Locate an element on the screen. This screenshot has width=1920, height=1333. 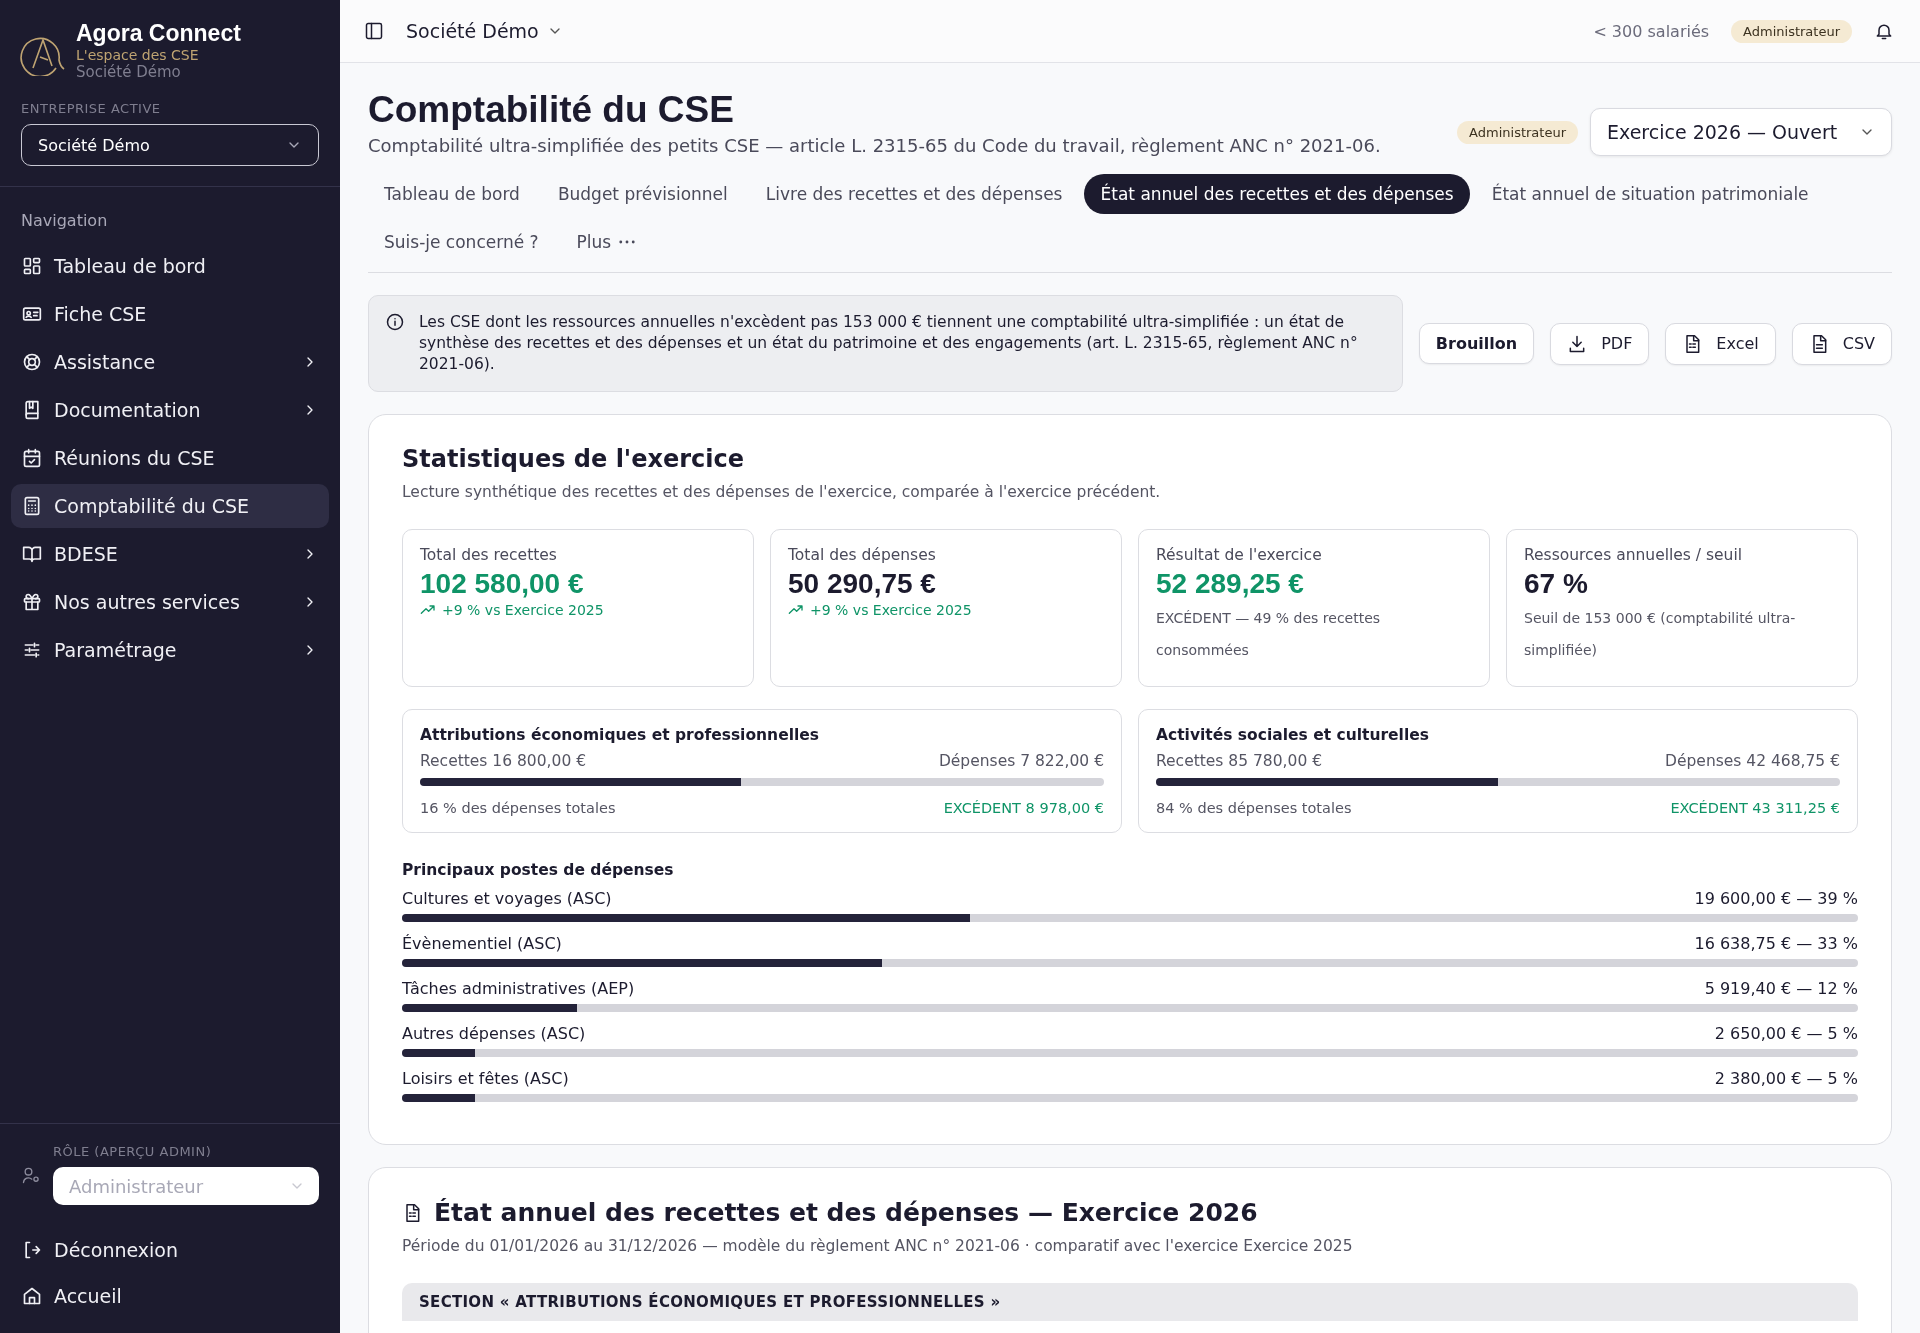
share-text: 16 % des dépenses totales is located at coordinates (518, 808).